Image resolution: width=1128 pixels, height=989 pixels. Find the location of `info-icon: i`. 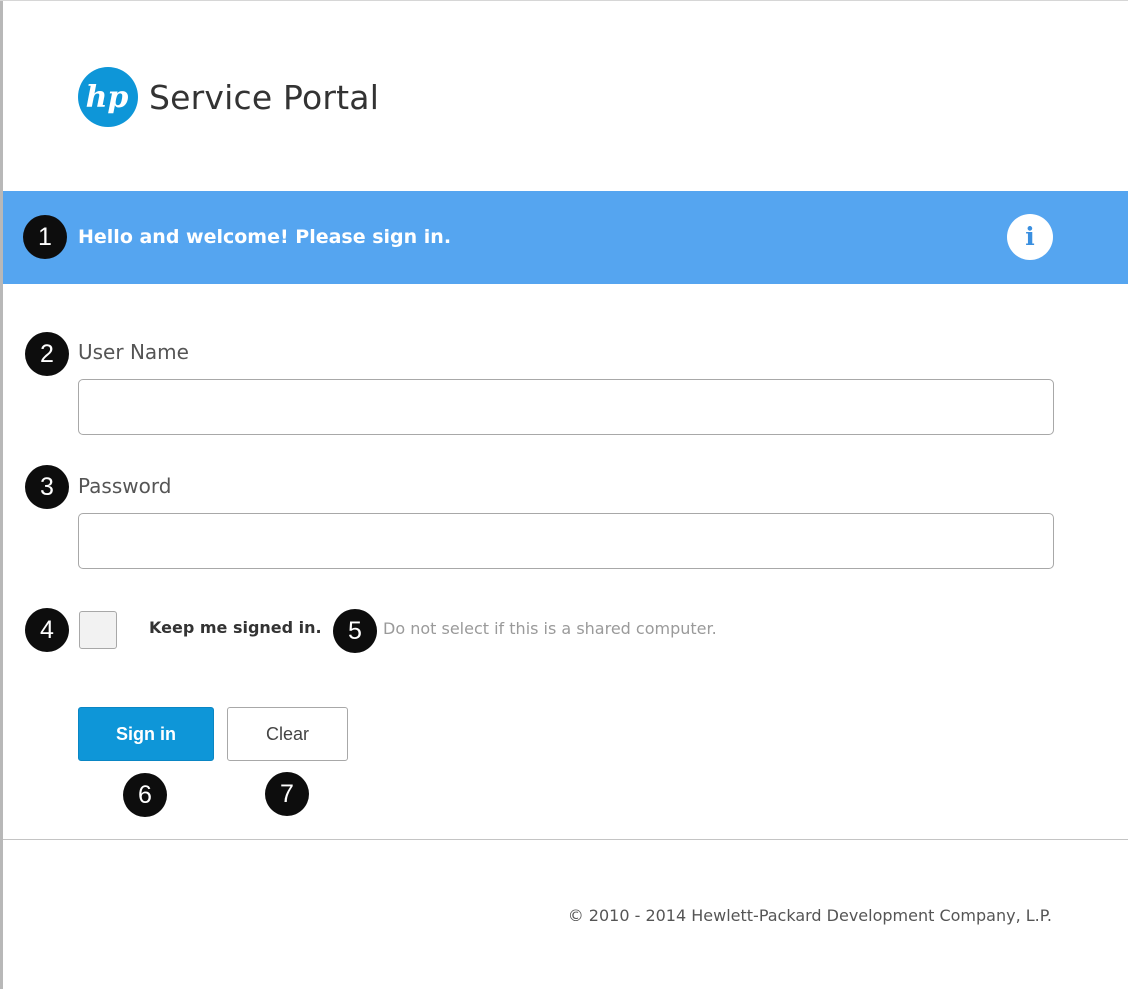

info-icon: i is located at coordinates (1030, 237).